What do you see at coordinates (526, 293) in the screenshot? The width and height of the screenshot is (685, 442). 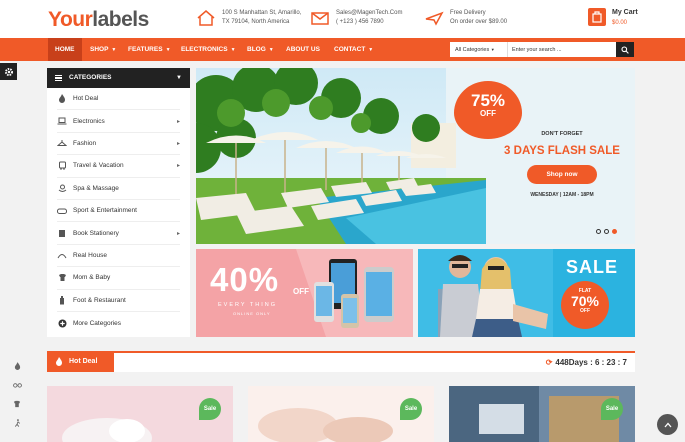 I see `banner-70-off: SALE FLAT 70% OFF` at bounding box center [526, 293].